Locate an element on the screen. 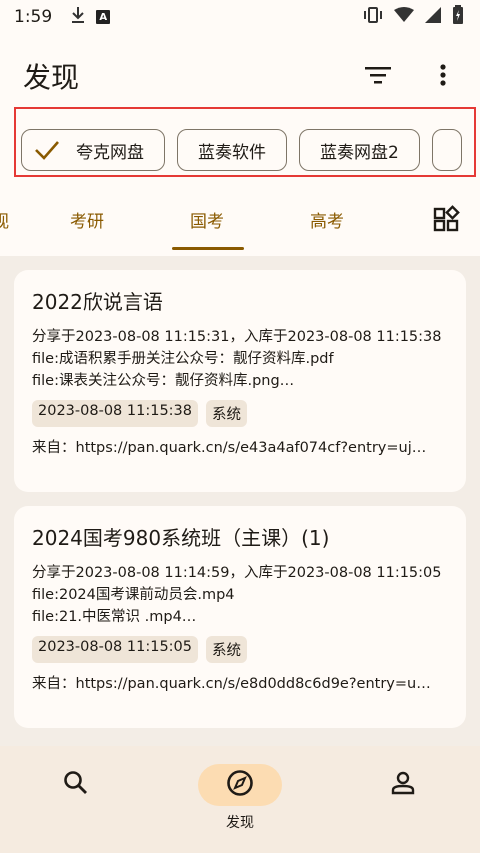 The image size is (480, 853). search-icon is located at coordinates (76, 785).